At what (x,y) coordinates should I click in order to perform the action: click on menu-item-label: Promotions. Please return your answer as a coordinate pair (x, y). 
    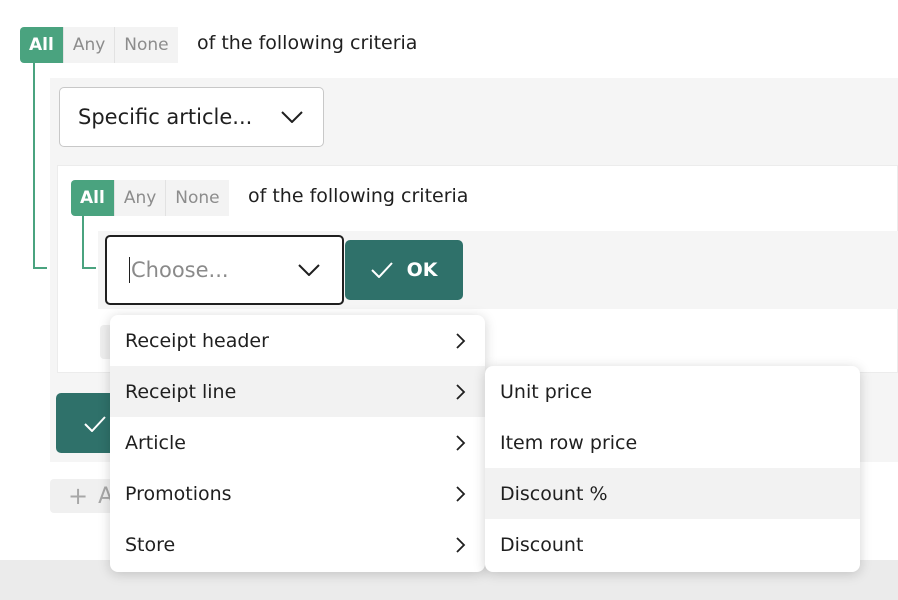
    Looking at the image, I should click on (178, 493).